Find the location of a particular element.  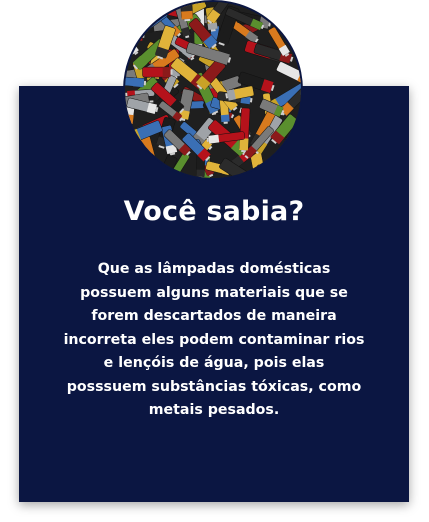

batteries-photo is located at coordinates (213, 90).